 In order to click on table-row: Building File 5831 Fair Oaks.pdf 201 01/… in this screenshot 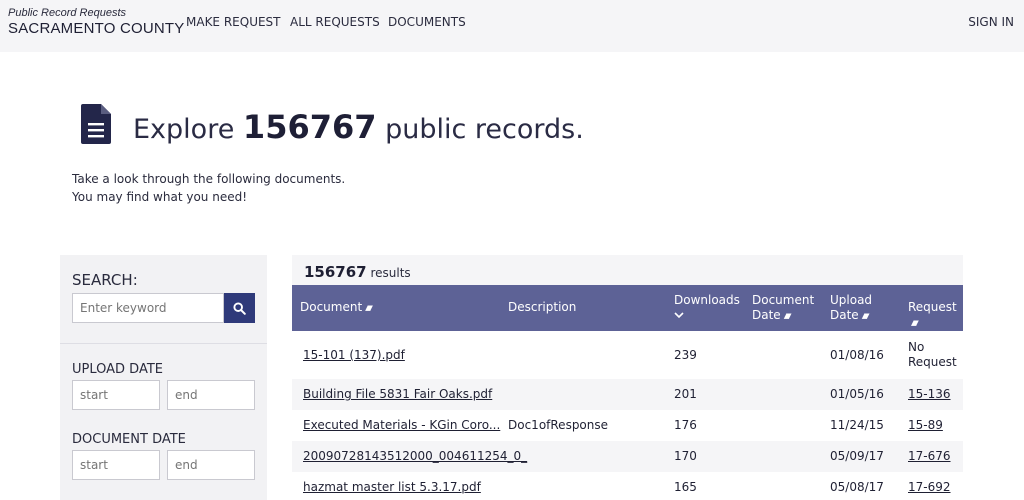, I will do `click(627, 394)`.